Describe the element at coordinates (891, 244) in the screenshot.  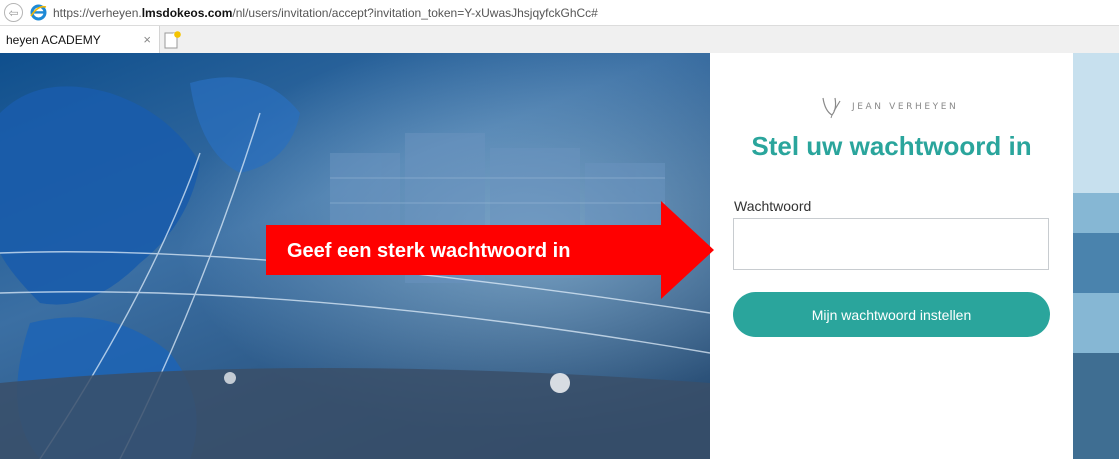
I see `password-input` at that location.